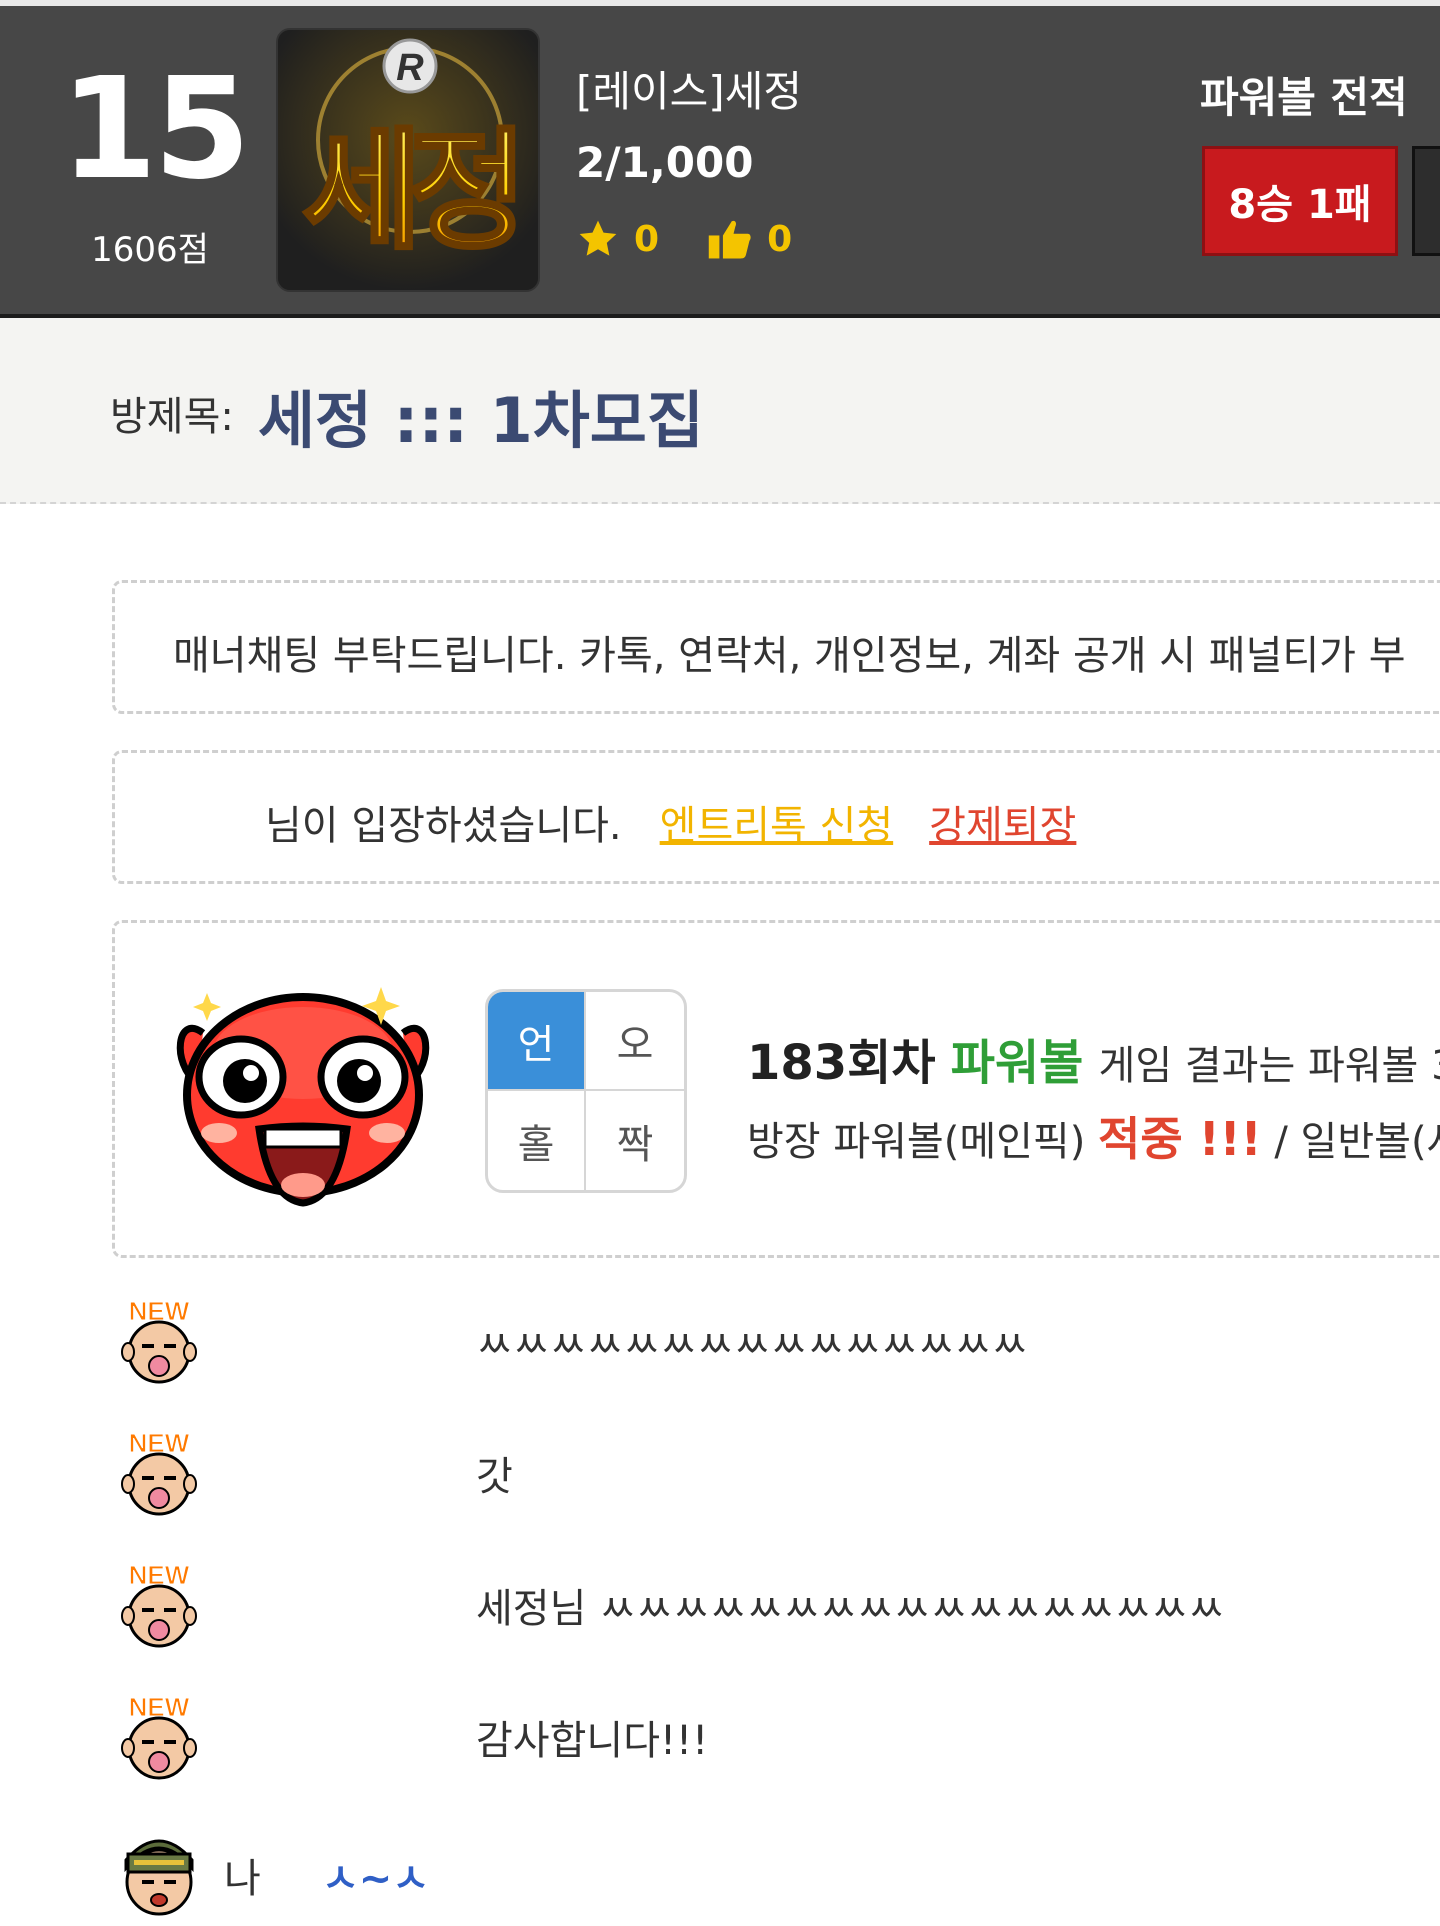  What do you see at coordinates (1017, 1063) in the screenshot?
I see `result-game: 파워볼` at bounding box center [1017, 1063].